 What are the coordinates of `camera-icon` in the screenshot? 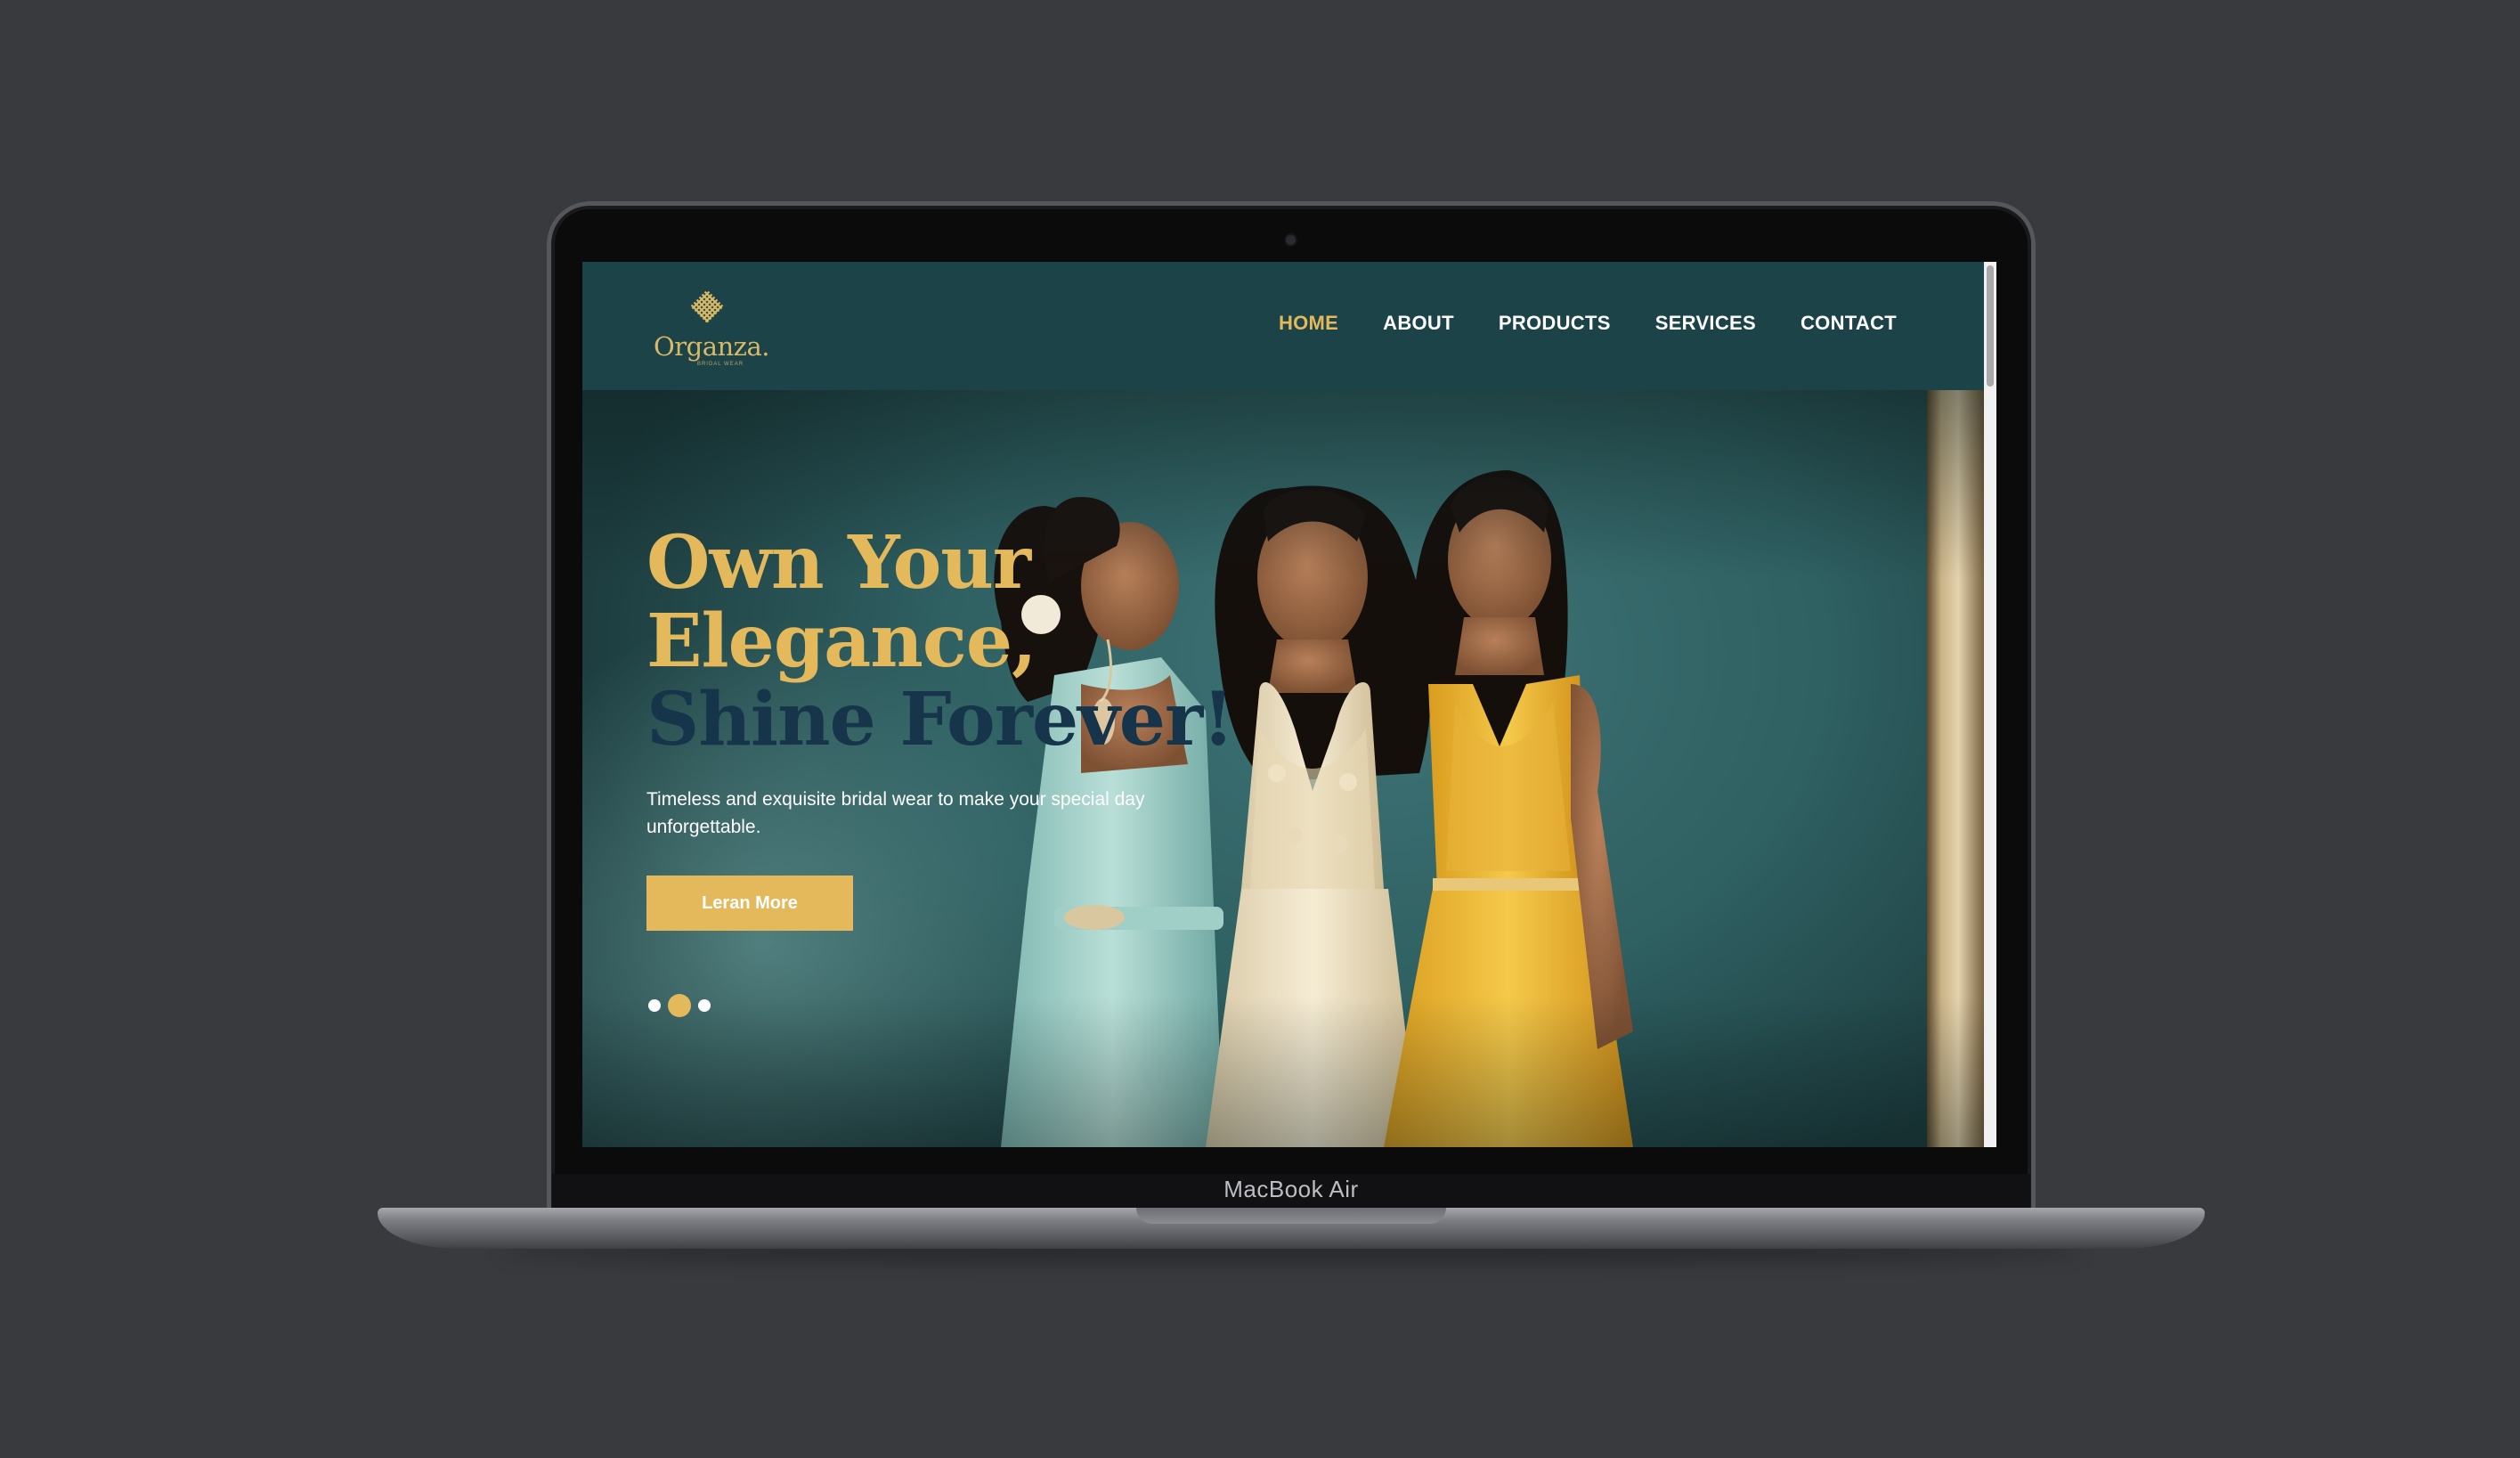 It's located at (1291, 240).